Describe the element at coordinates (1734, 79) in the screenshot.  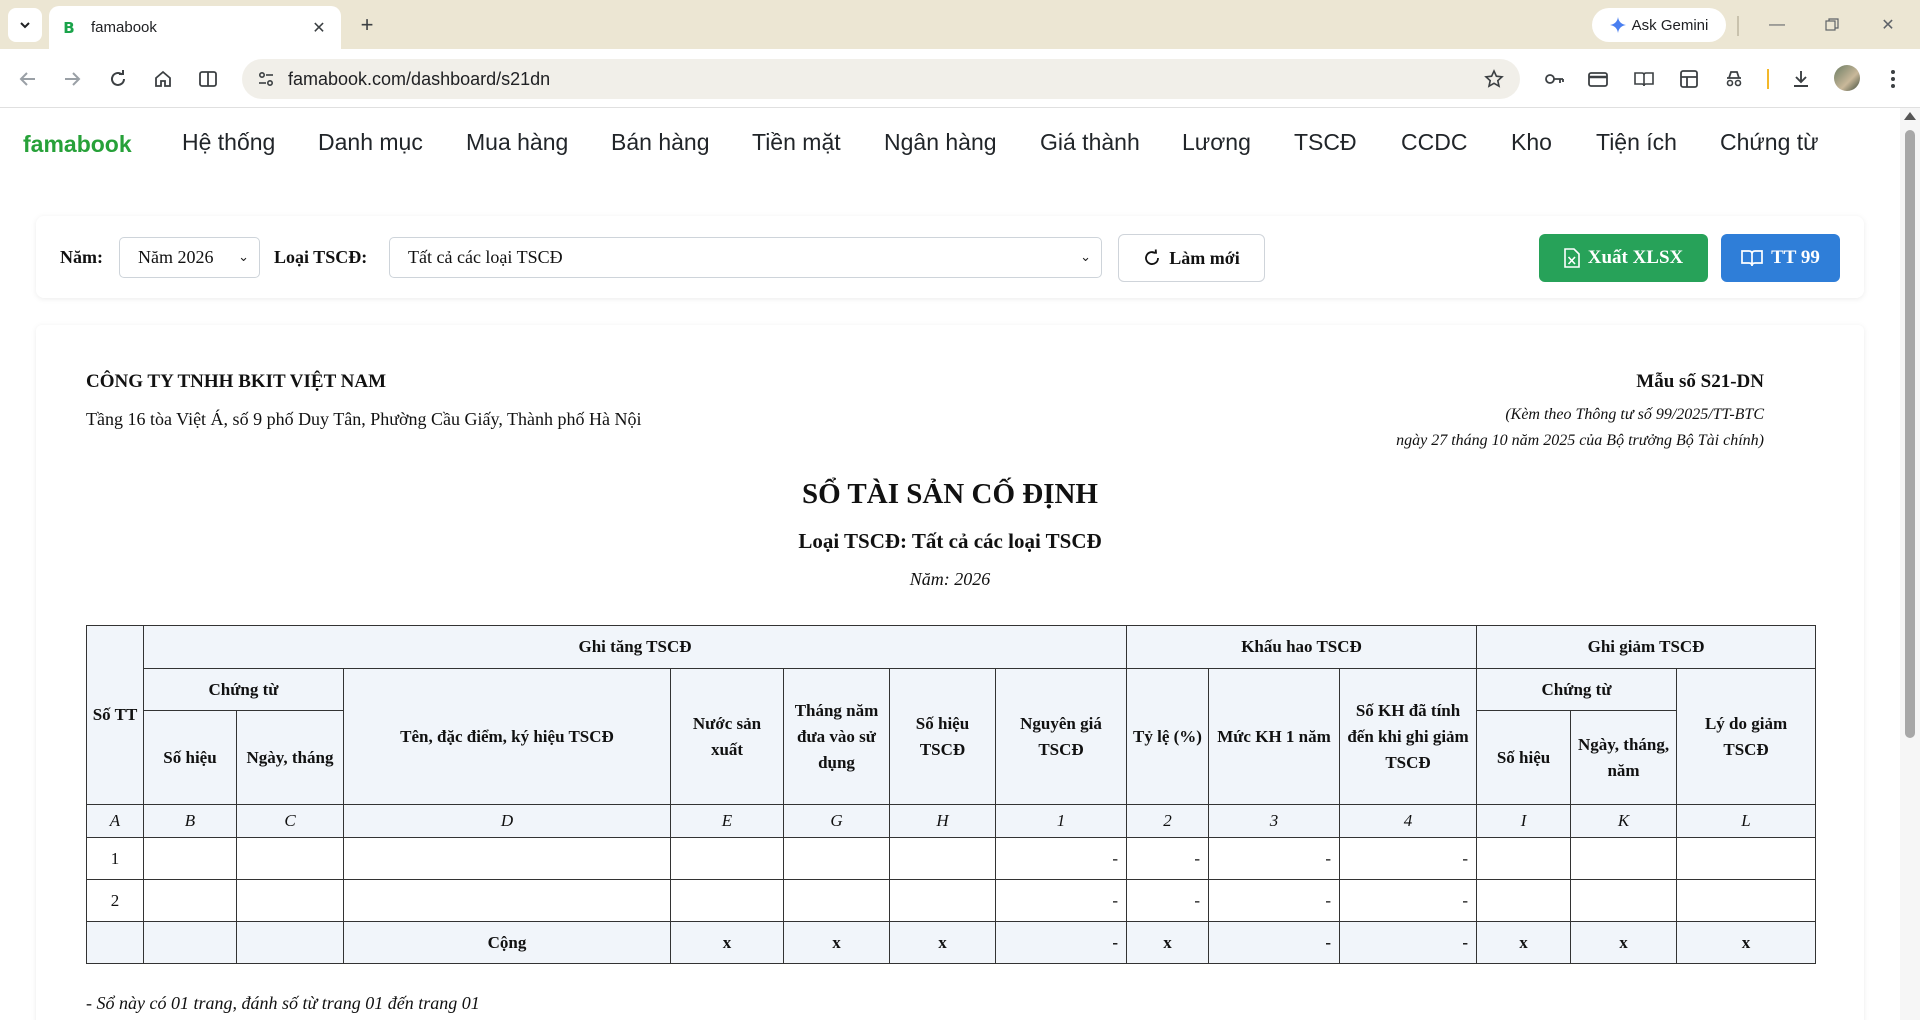
I see `incognito-extension-icon` at that location.